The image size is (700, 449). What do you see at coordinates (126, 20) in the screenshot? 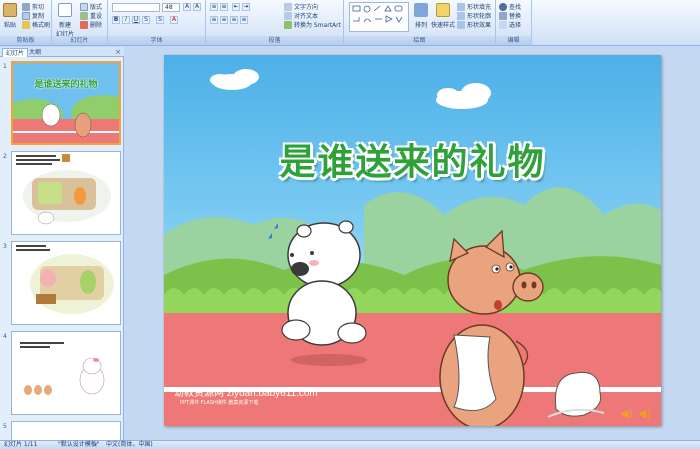
I see `italic-button: I` at bounding box center [126, 20].